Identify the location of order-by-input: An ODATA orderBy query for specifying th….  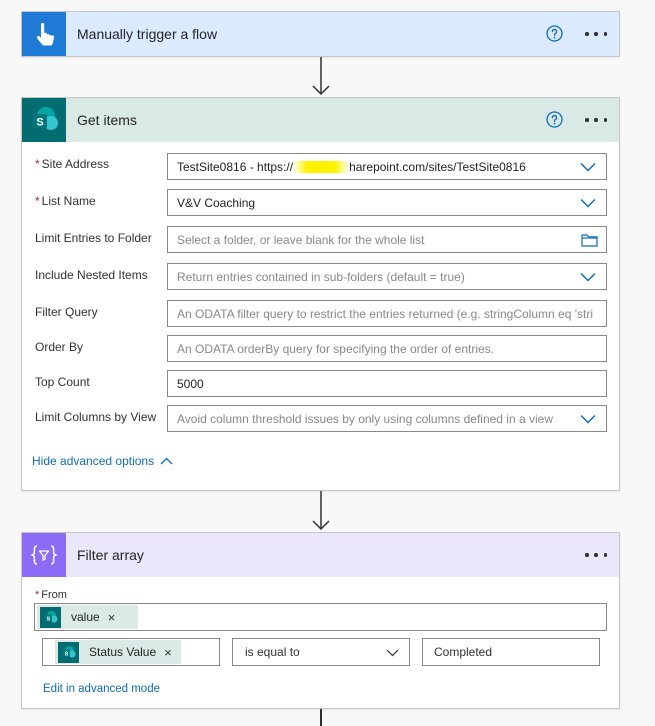
(387, 348).